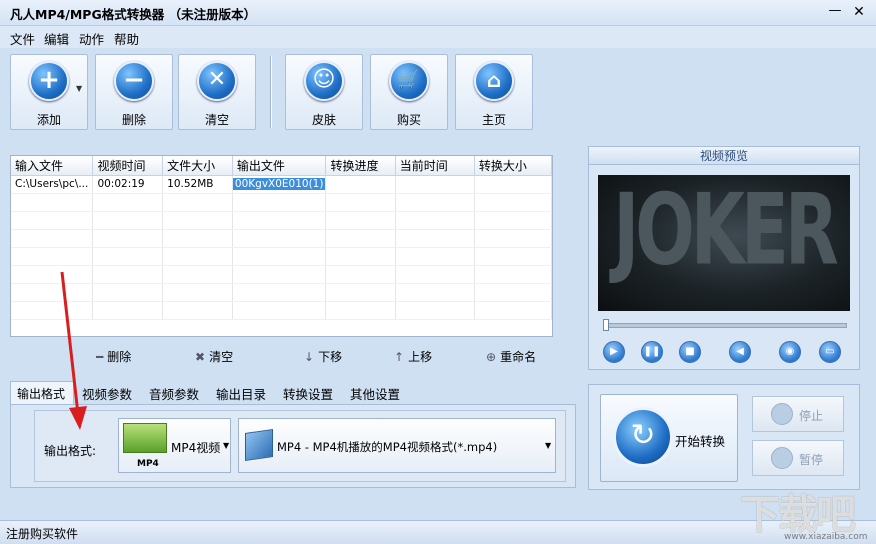 This screenshot has width=876, height=544. What do you see at coordinates (360, 166) in the screenshot?
I see `col-progress: 转换进度` at bounding box center [360, 166].